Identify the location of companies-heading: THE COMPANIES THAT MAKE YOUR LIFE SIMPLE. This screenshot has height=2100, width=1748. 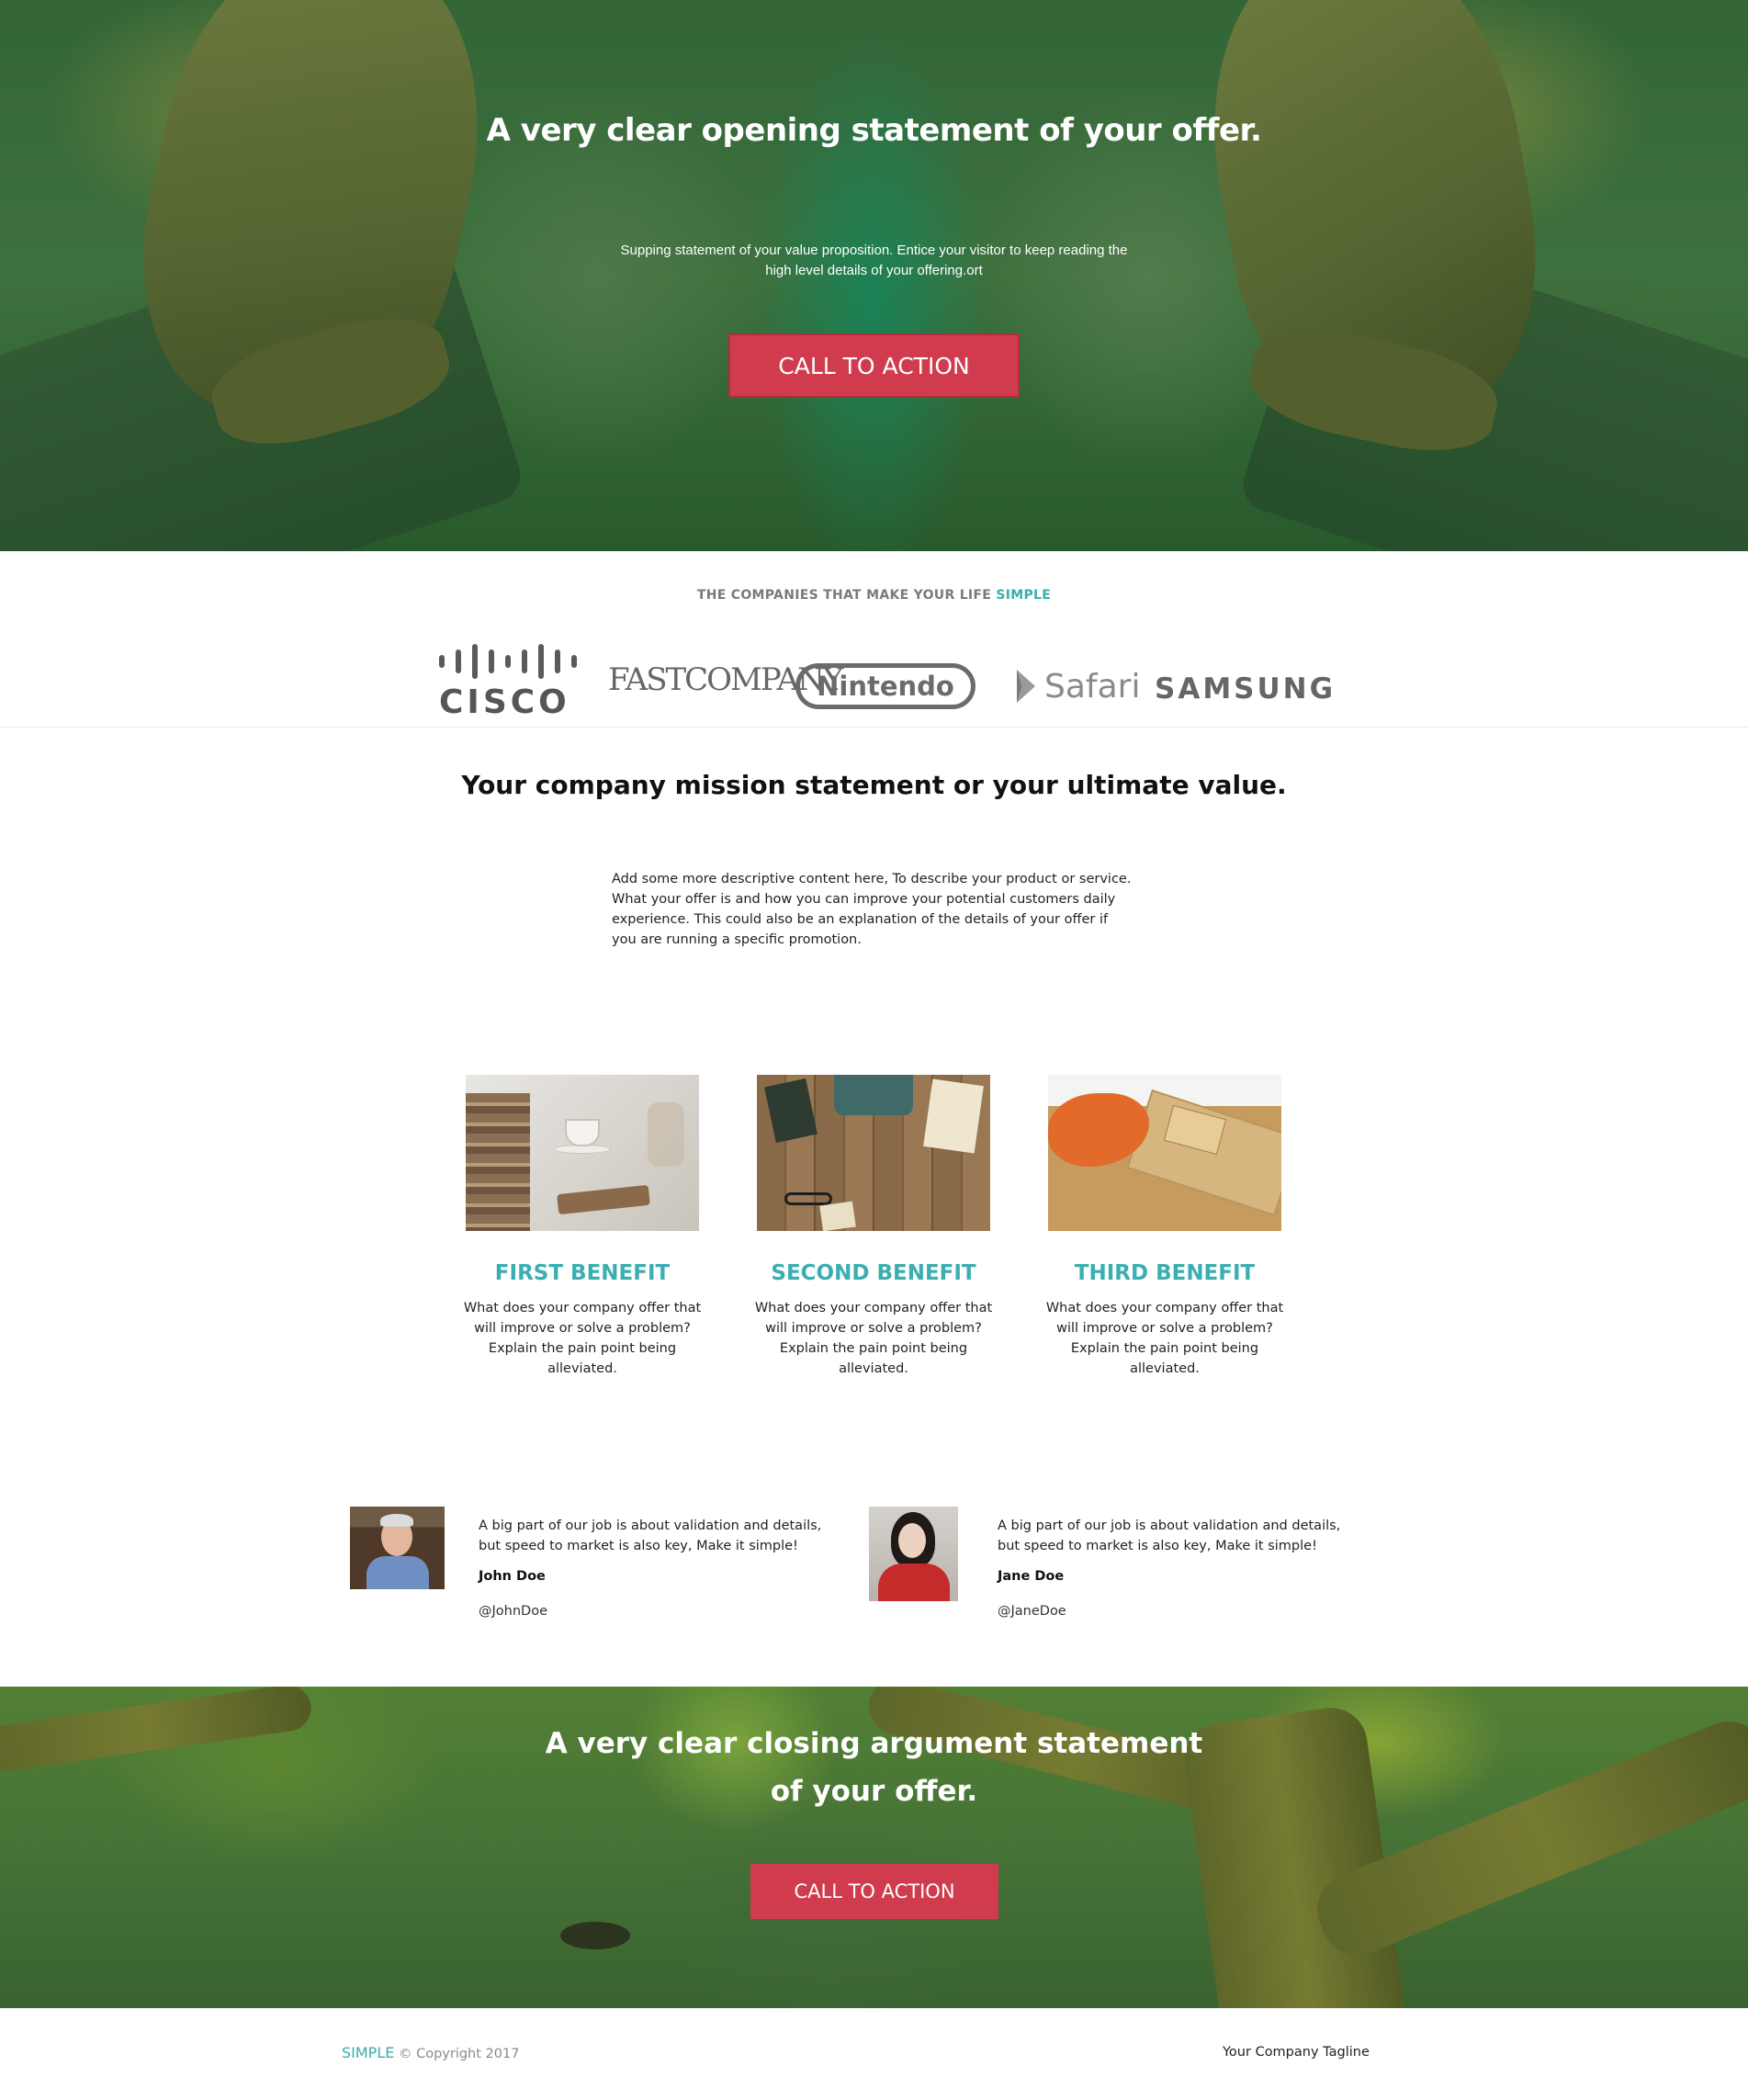
(874, 595).